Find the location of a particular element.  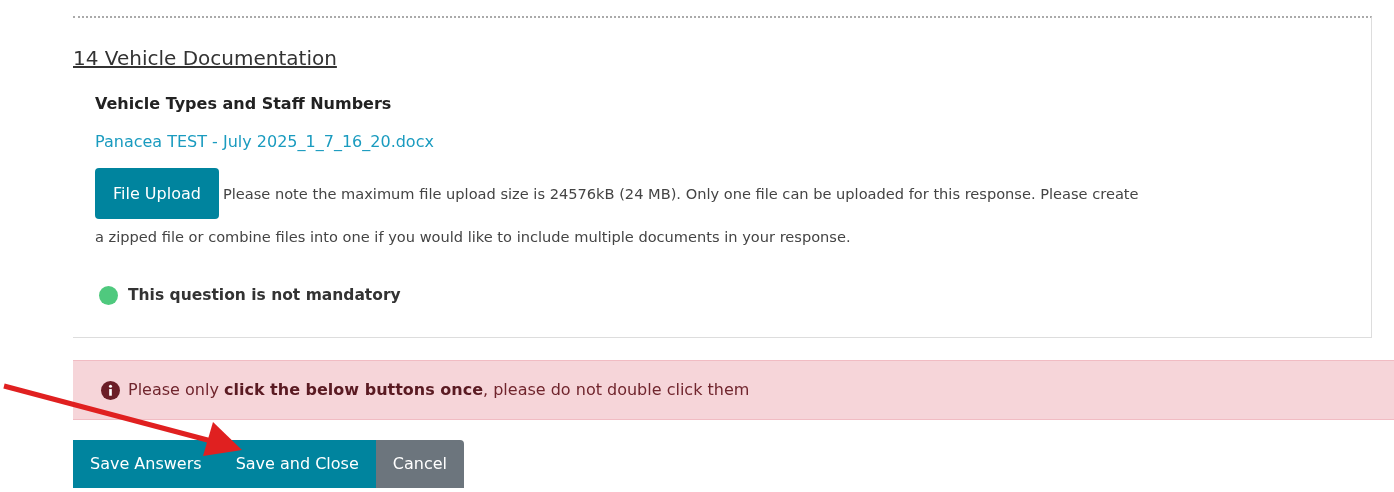

upload-note: Please note the maximum file upload size is 24576kB (24 MB). Only one file can be uploaded for this response. Please create is located at coordinates (680, 193).